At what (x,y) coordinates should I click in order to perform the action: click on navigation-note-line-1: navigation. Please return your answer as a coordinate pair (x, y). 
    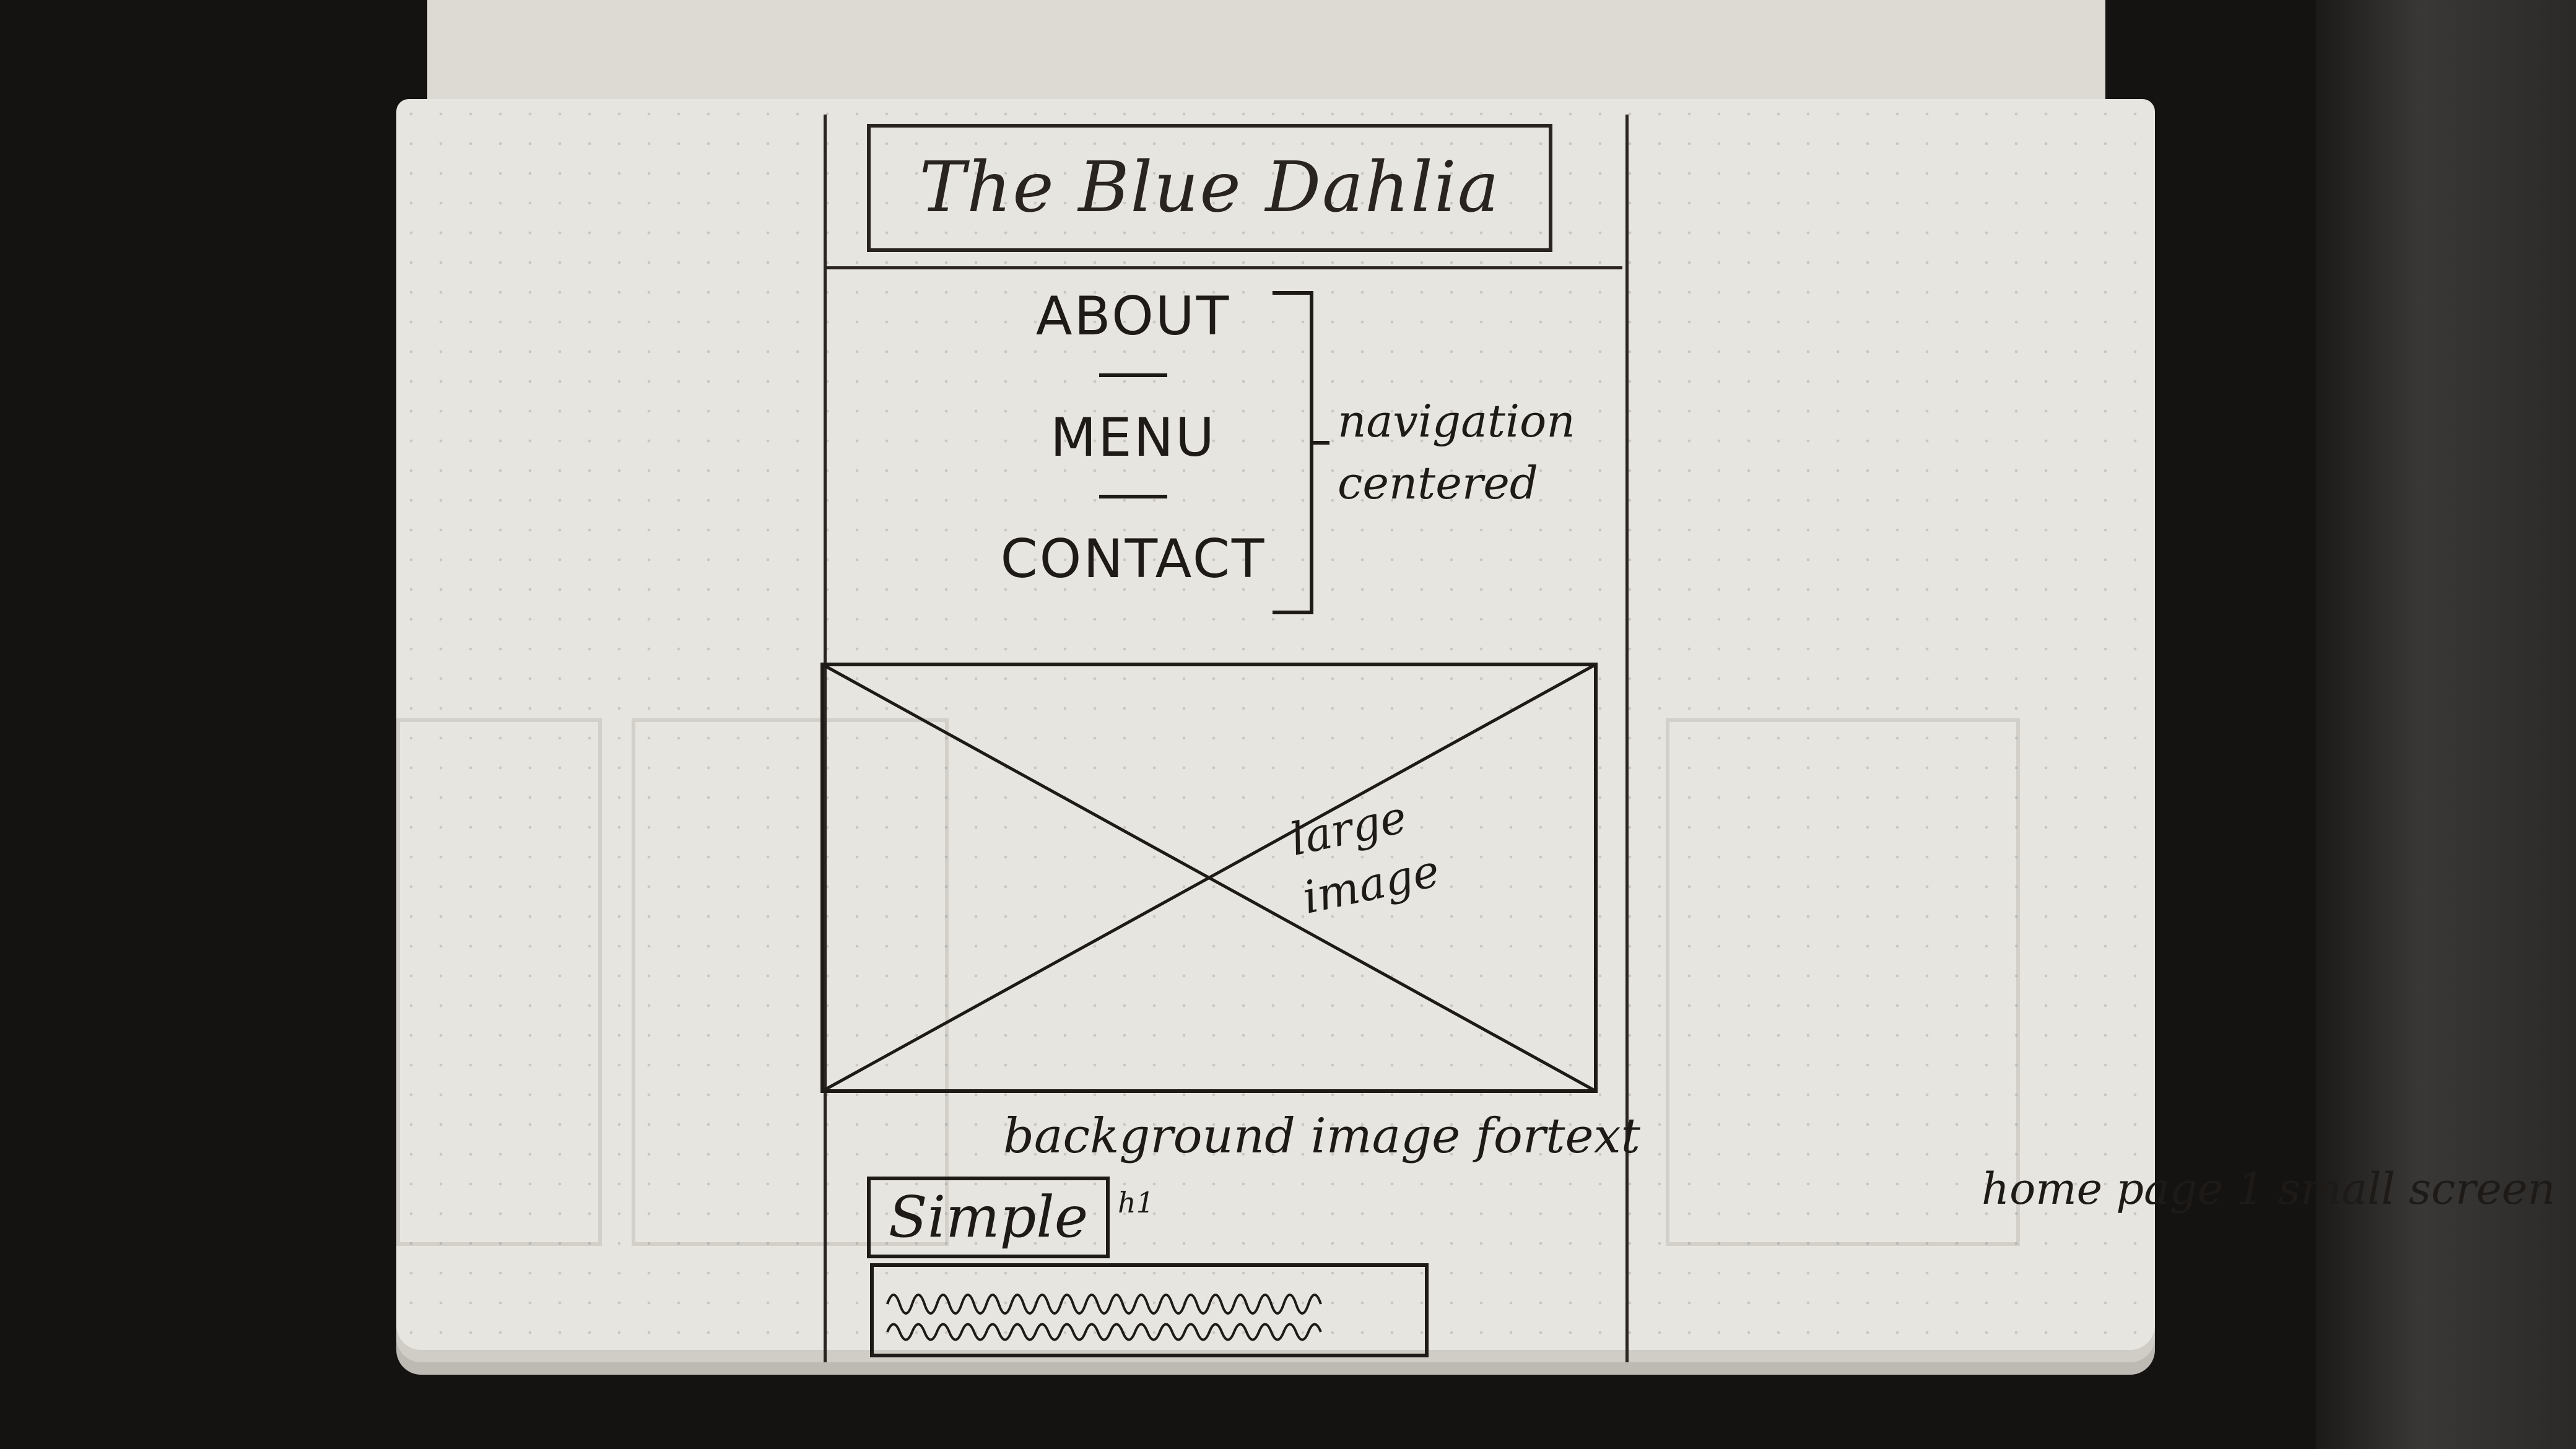
    Looking at the image, I should click on (1456, 421).